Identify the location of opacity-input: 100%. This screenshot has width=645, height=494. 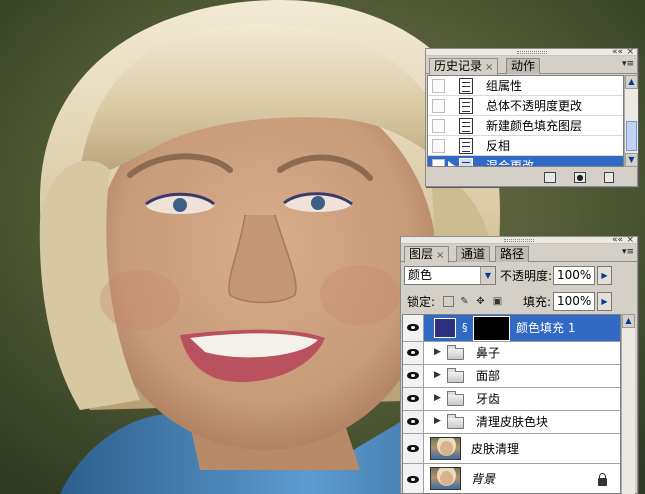
(574, 275).